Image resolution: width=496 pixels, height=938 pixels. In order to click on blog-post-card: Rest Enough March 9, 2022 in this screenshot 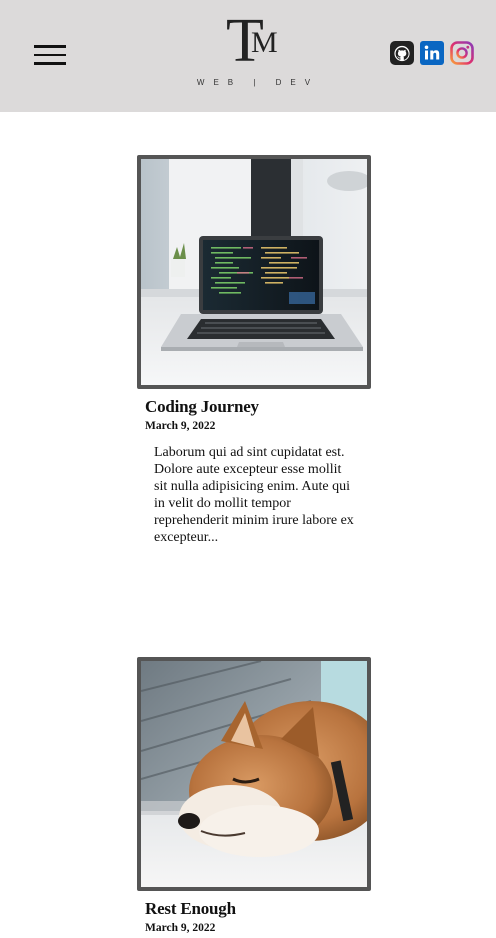, I will do `click(255, 795)`.